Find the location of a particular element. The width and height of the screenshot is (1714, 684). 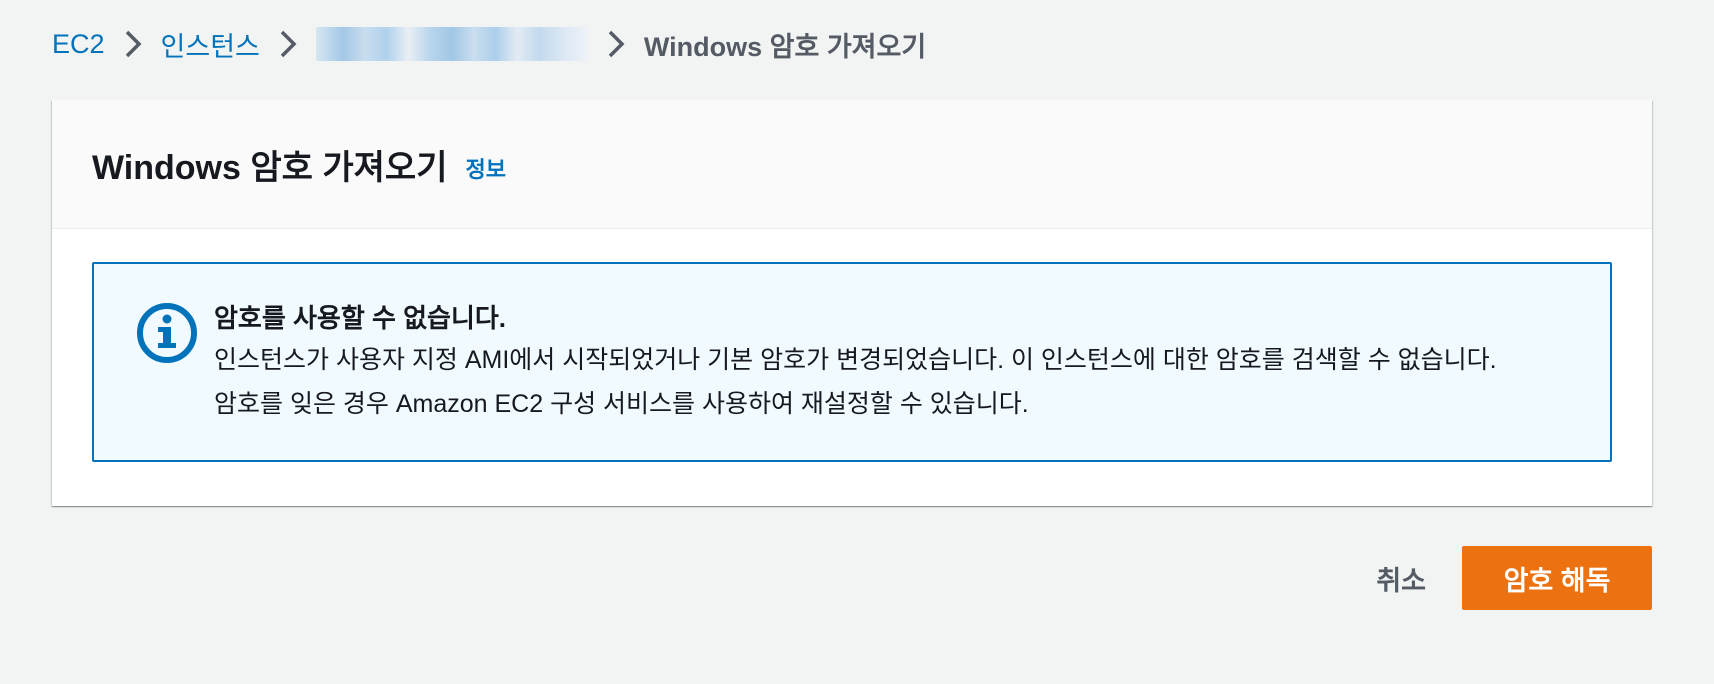

alert-title: 암호를 사용할 수 없습니다. is located at coordinates (360, 318).